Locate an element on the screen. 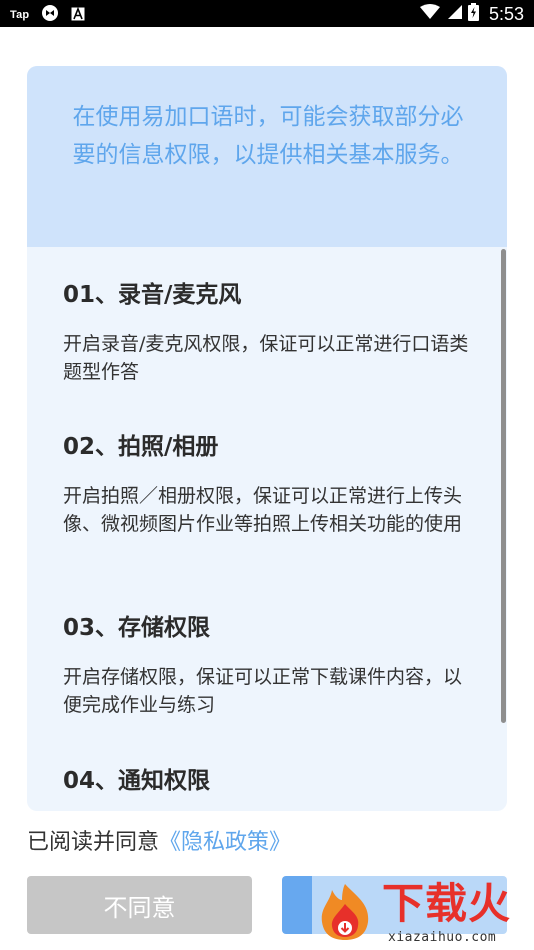 The height and width of the screenshot is (950, 534). status-tap-label: Tap is located at coordinates (20, 15).